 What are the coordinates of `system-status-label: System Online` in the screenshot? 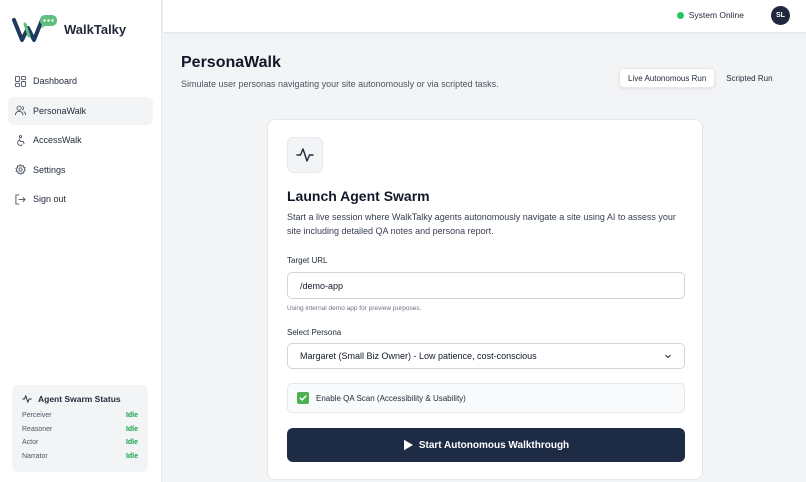 It's located at (716, 15).